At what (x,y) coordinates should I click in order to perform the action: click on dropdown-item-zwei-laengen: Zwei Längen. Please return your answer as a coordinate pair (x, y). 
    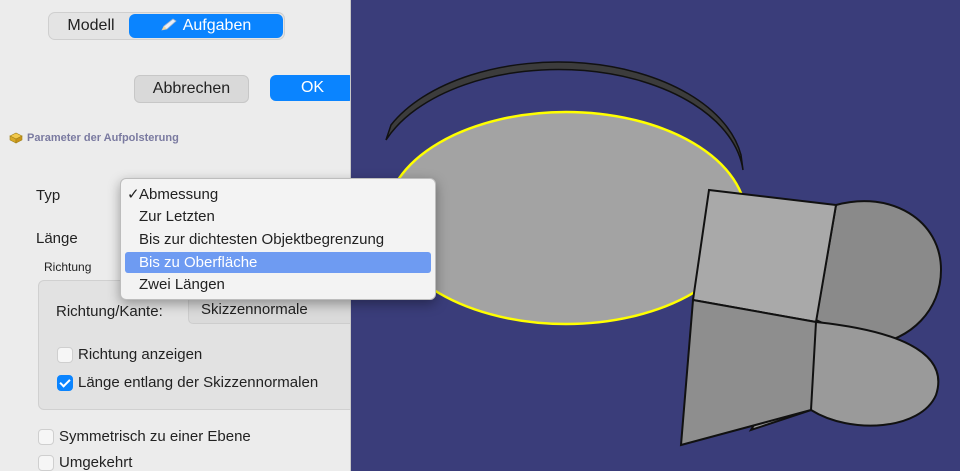
    Looking at the image, I should click on (278, 284).